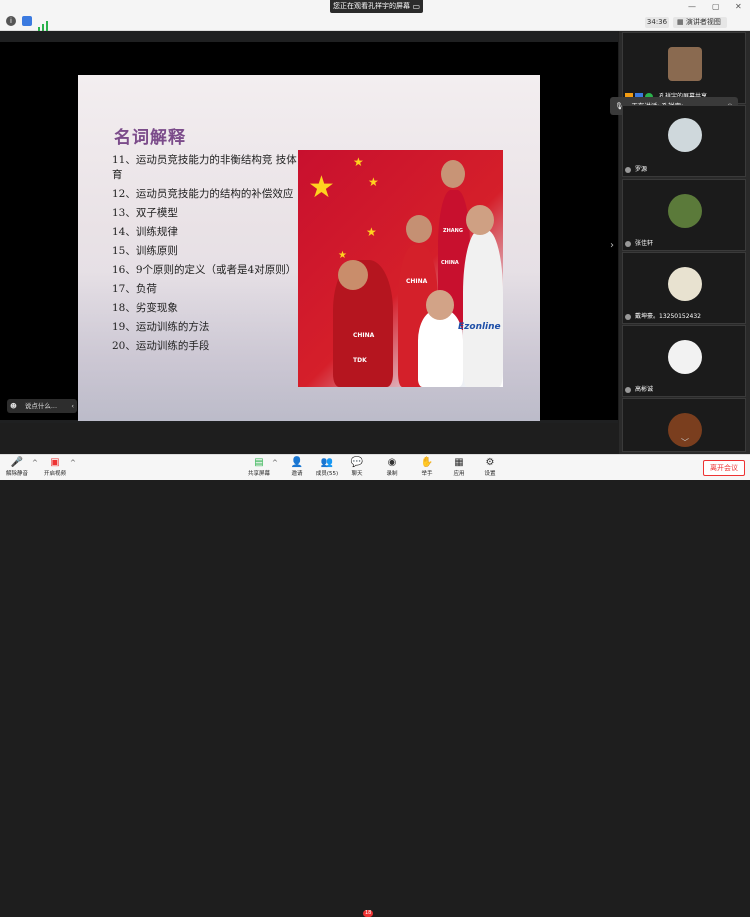  I want to click on shield-icon, so click(27, 21).